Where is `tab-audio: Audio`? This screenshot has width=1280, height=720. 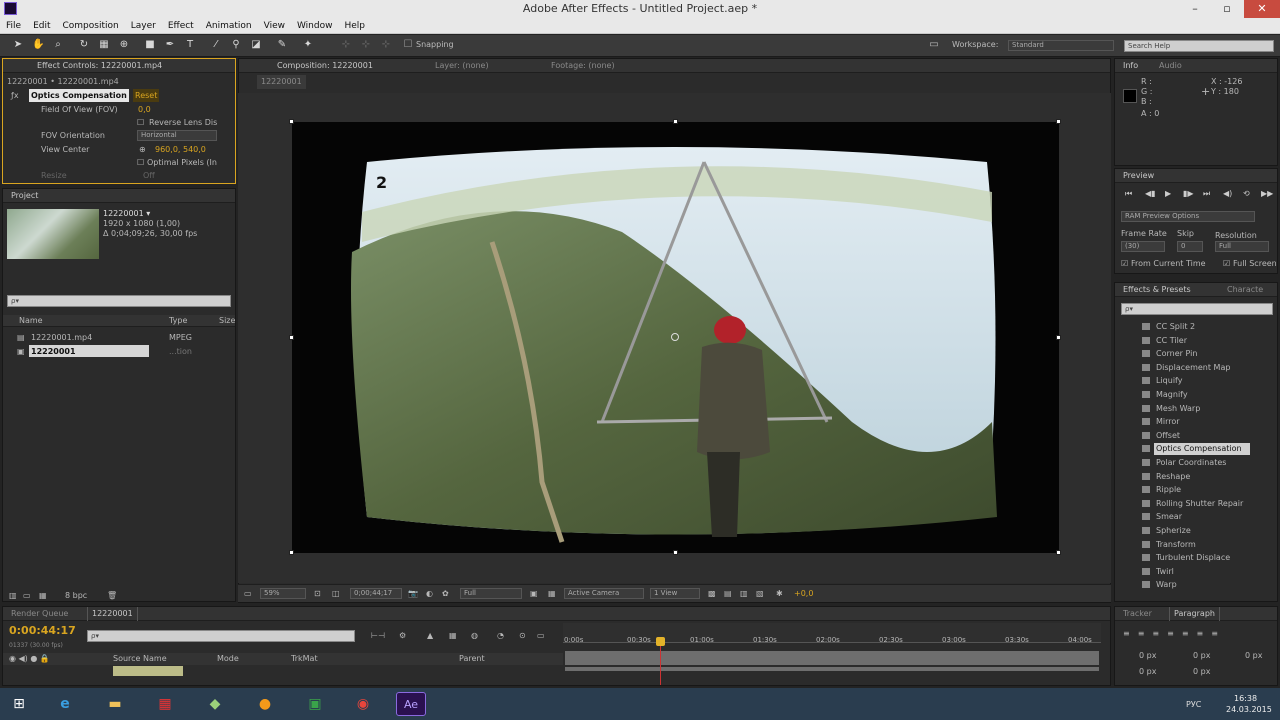
tab-audio: Audio is located at coordinates (1170, 66).